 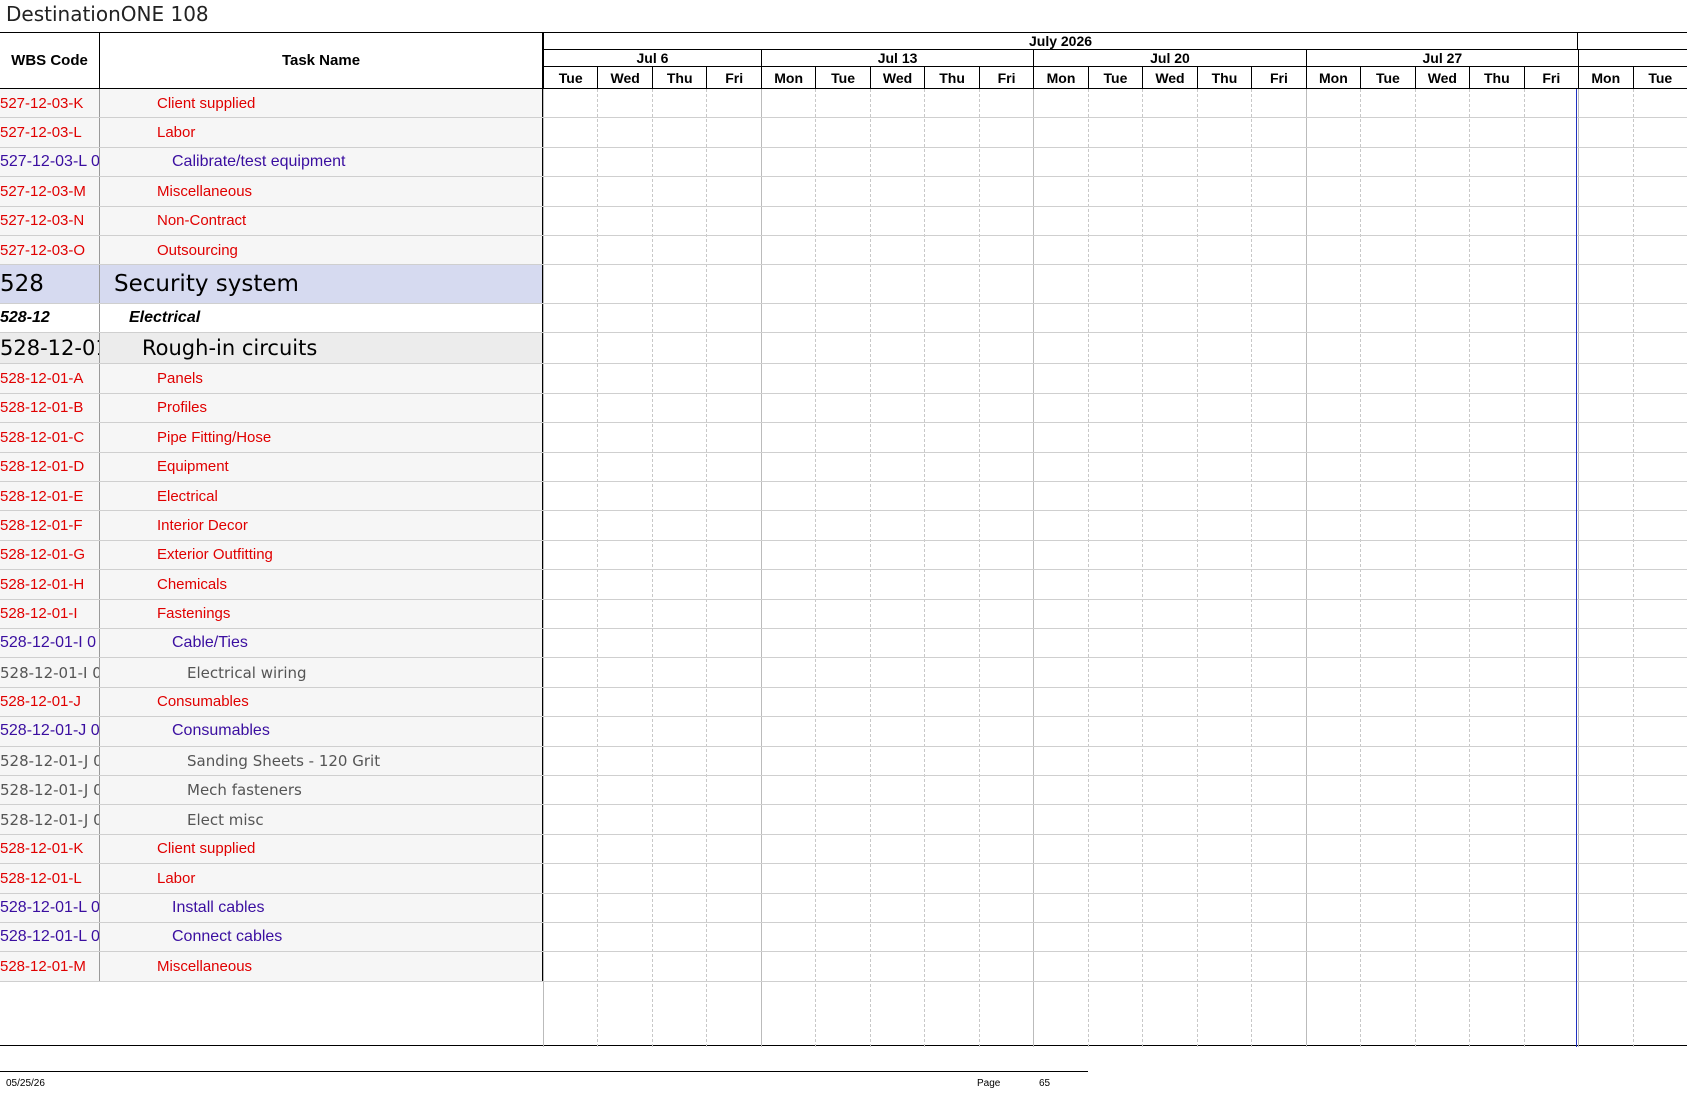 I want to click on task-row: 527-12-03-M Miscellaneous, so click(x=843, y=192).